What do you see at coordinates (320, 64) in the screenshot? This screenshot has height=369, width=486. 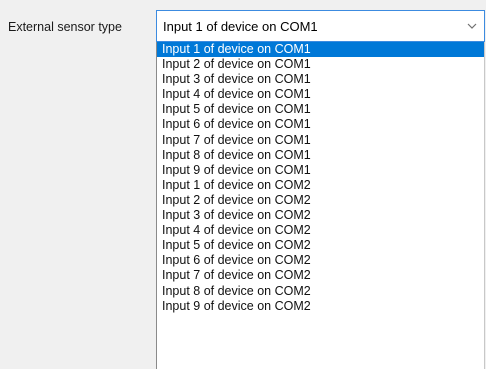 I see `option-item: Input 2 of device on COM1` at bounding box center [320, 64].